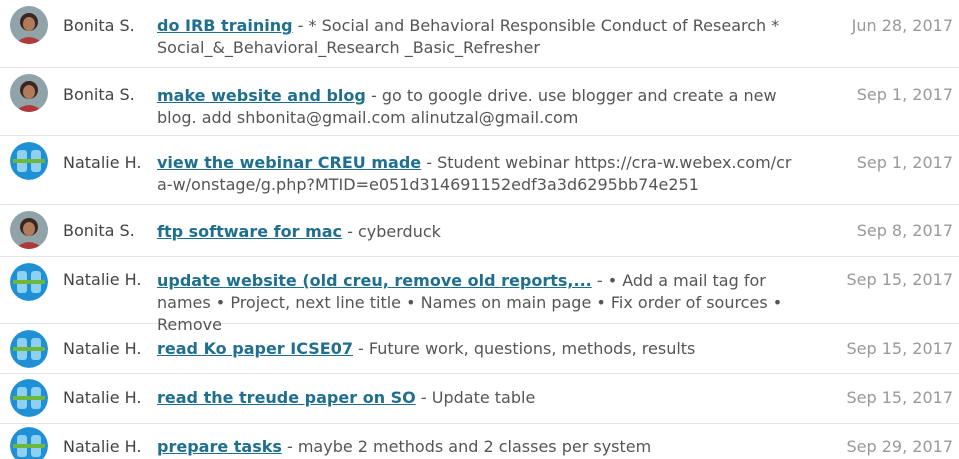 The width and height of the screenshot is (959, 459). What do you see at coordinates (477, 232) in the screenshot?
I see `task-text: ftp software for mac - cyberduck` at bounding box center [477, 232].